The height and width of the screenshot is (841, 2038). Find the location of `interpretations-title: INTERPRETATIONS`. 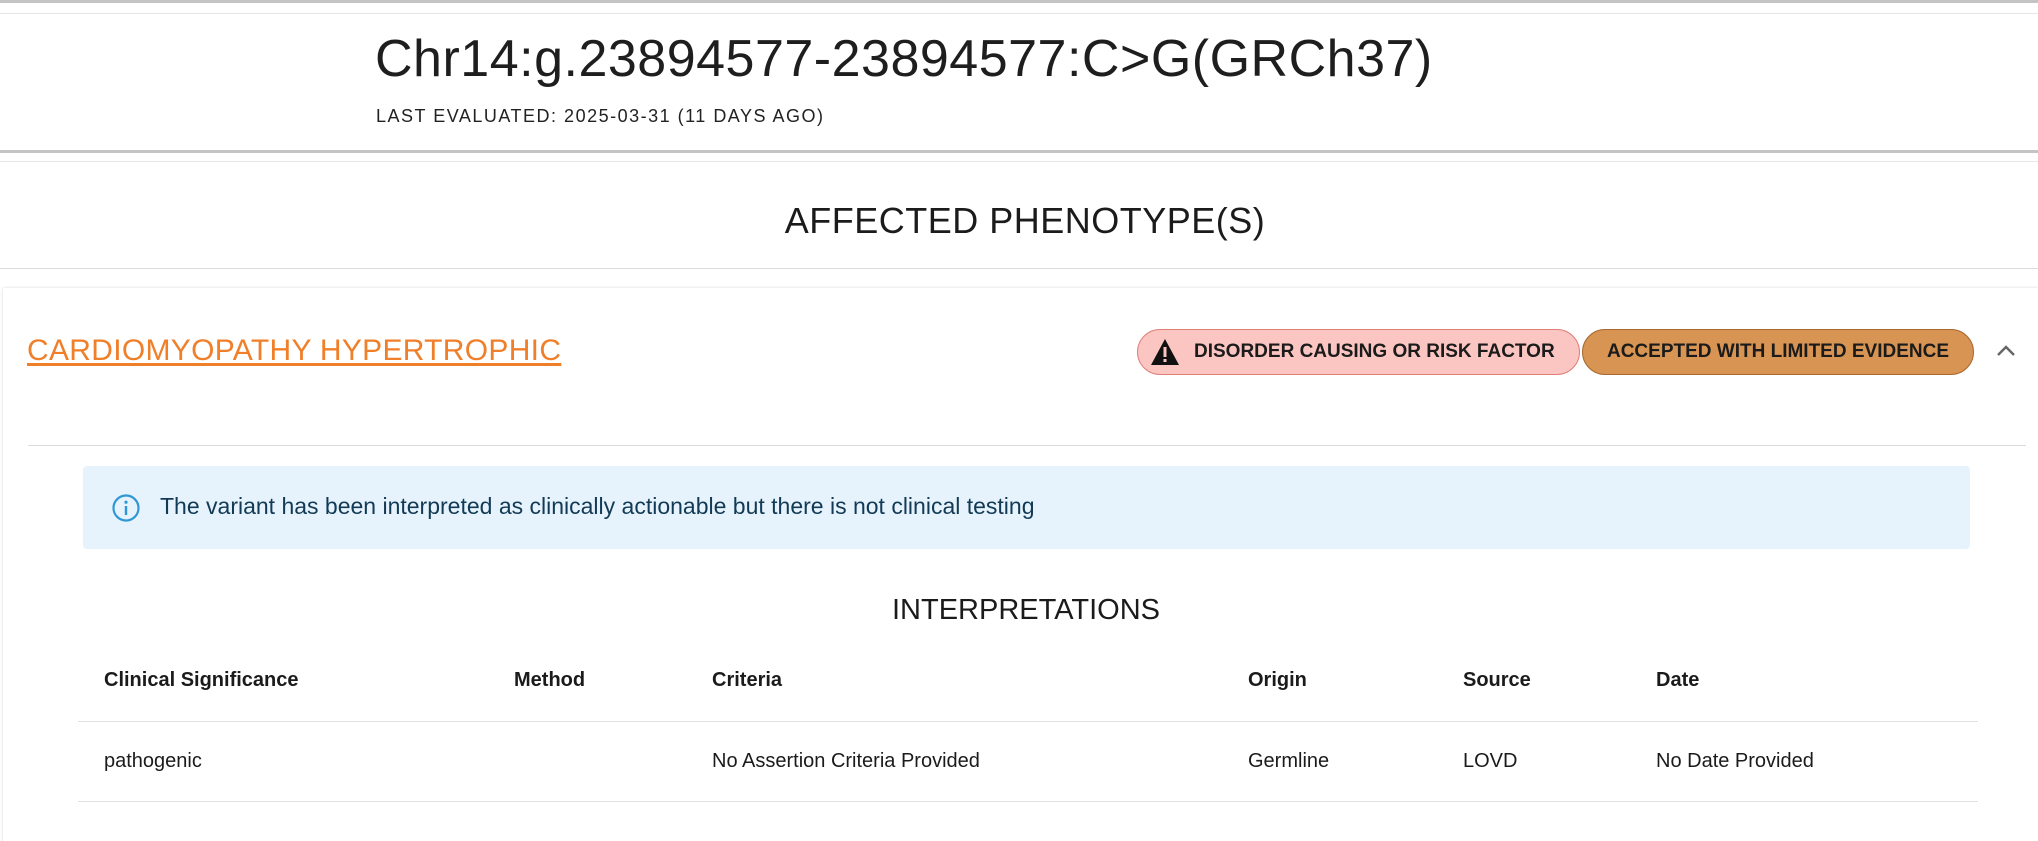

interpretations-title: INTERPRETATIONS is located at coordinates (1026, 610).